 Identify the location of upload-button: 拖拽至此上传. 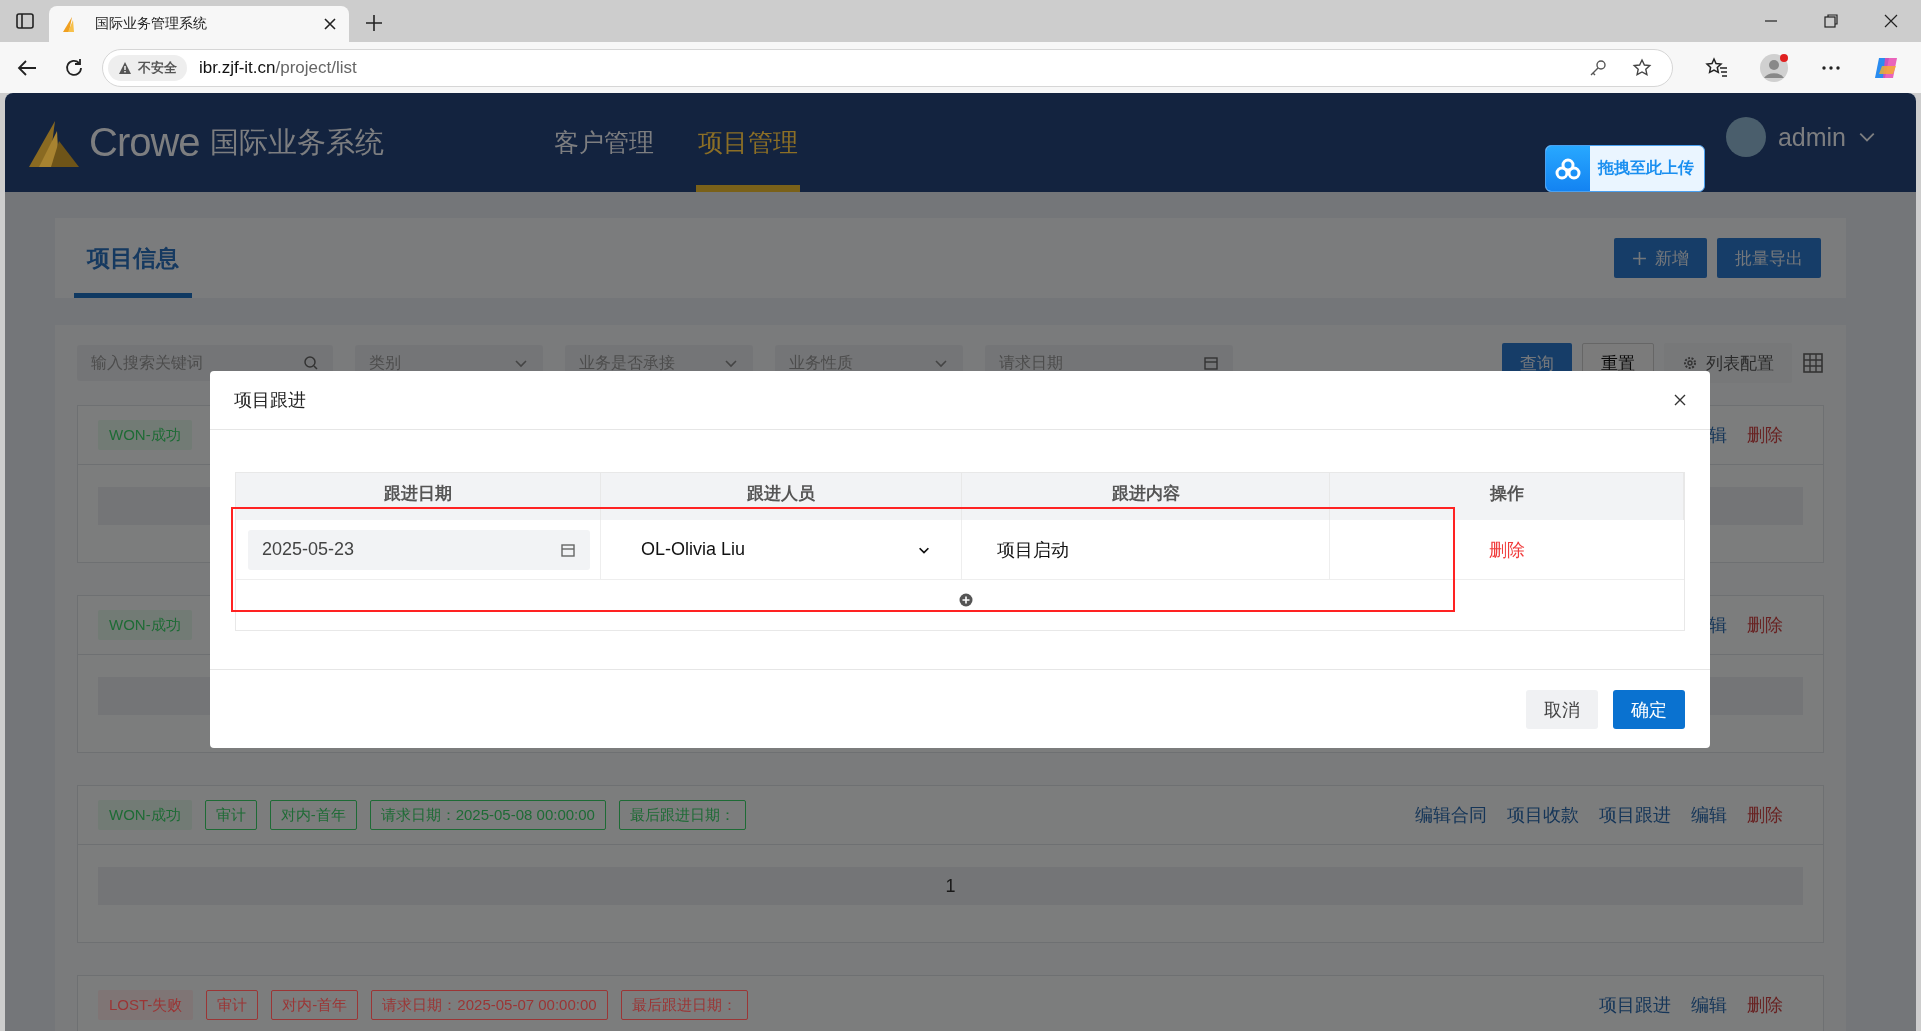
(1625, 168).